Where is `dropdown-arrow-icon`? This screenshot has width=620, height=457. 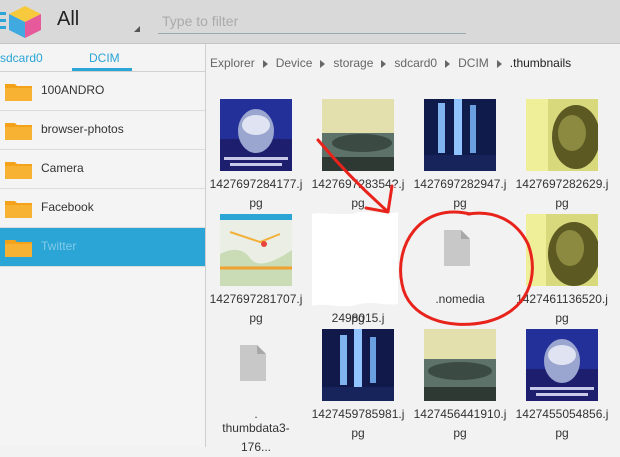
dropdown-arrow-icon is located at coordinates (137, 29).